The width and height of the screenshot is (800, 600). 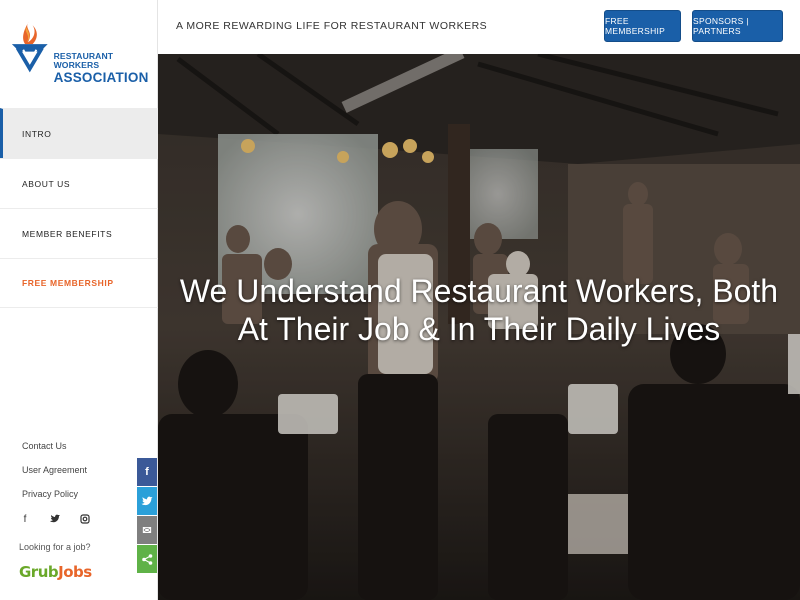 I want to click on email-share-icon: ✉, so click(x=147, y=530).